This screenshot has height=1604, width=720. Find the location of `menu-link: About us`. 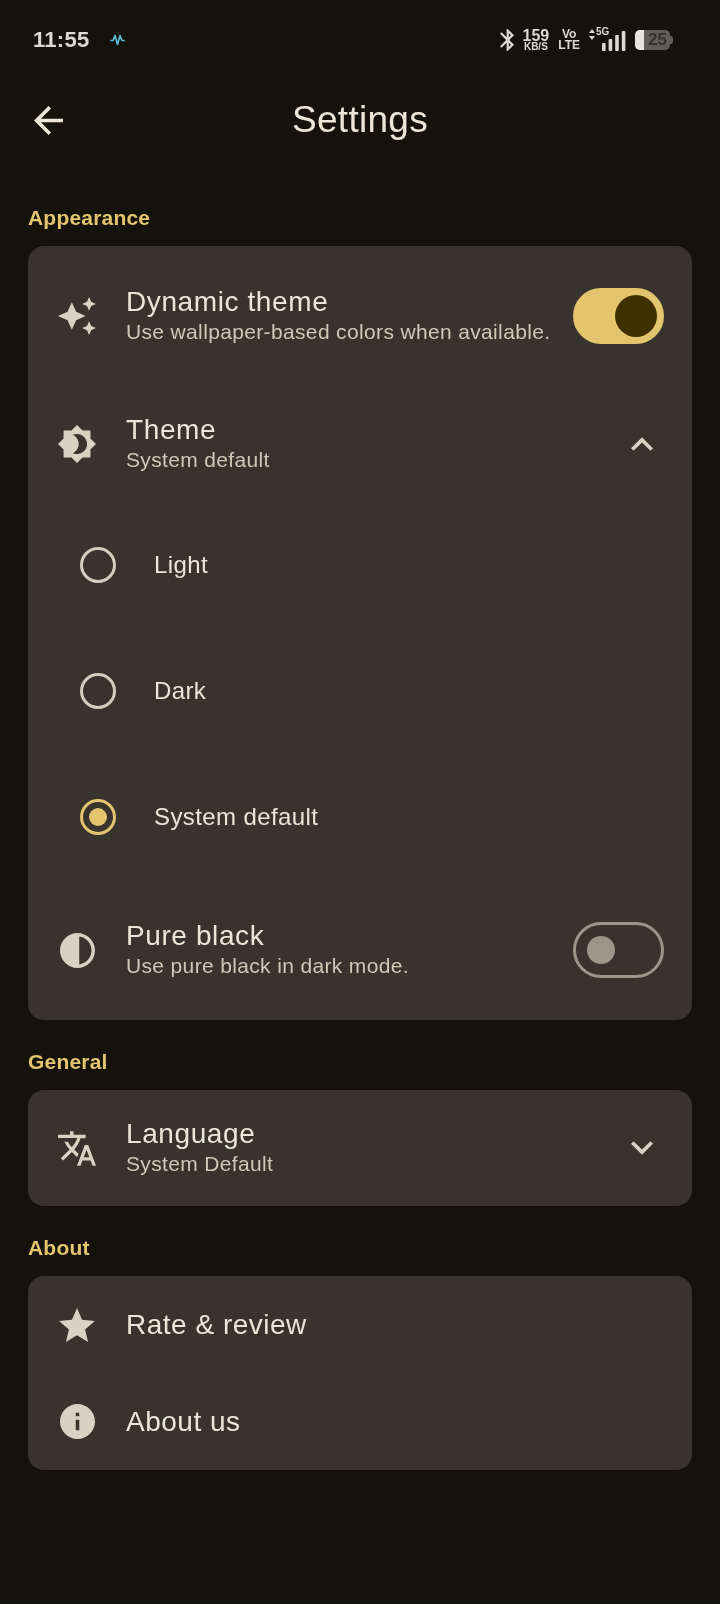

menu-link: About us is located at coordinates (183, 1421).